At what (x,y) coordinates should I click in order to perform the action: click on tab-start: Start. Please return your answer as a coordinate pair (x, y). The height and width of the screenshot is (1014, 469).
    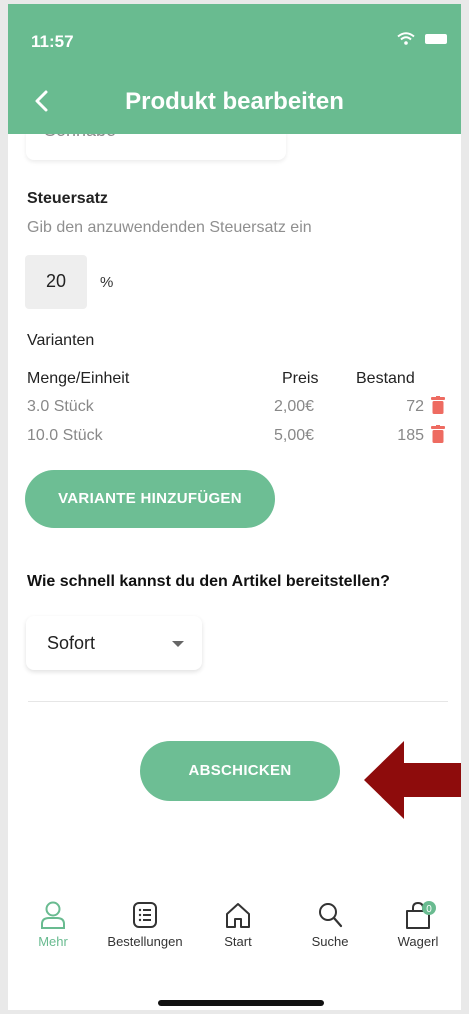
    Looking at the image, I should click on (238, 924).